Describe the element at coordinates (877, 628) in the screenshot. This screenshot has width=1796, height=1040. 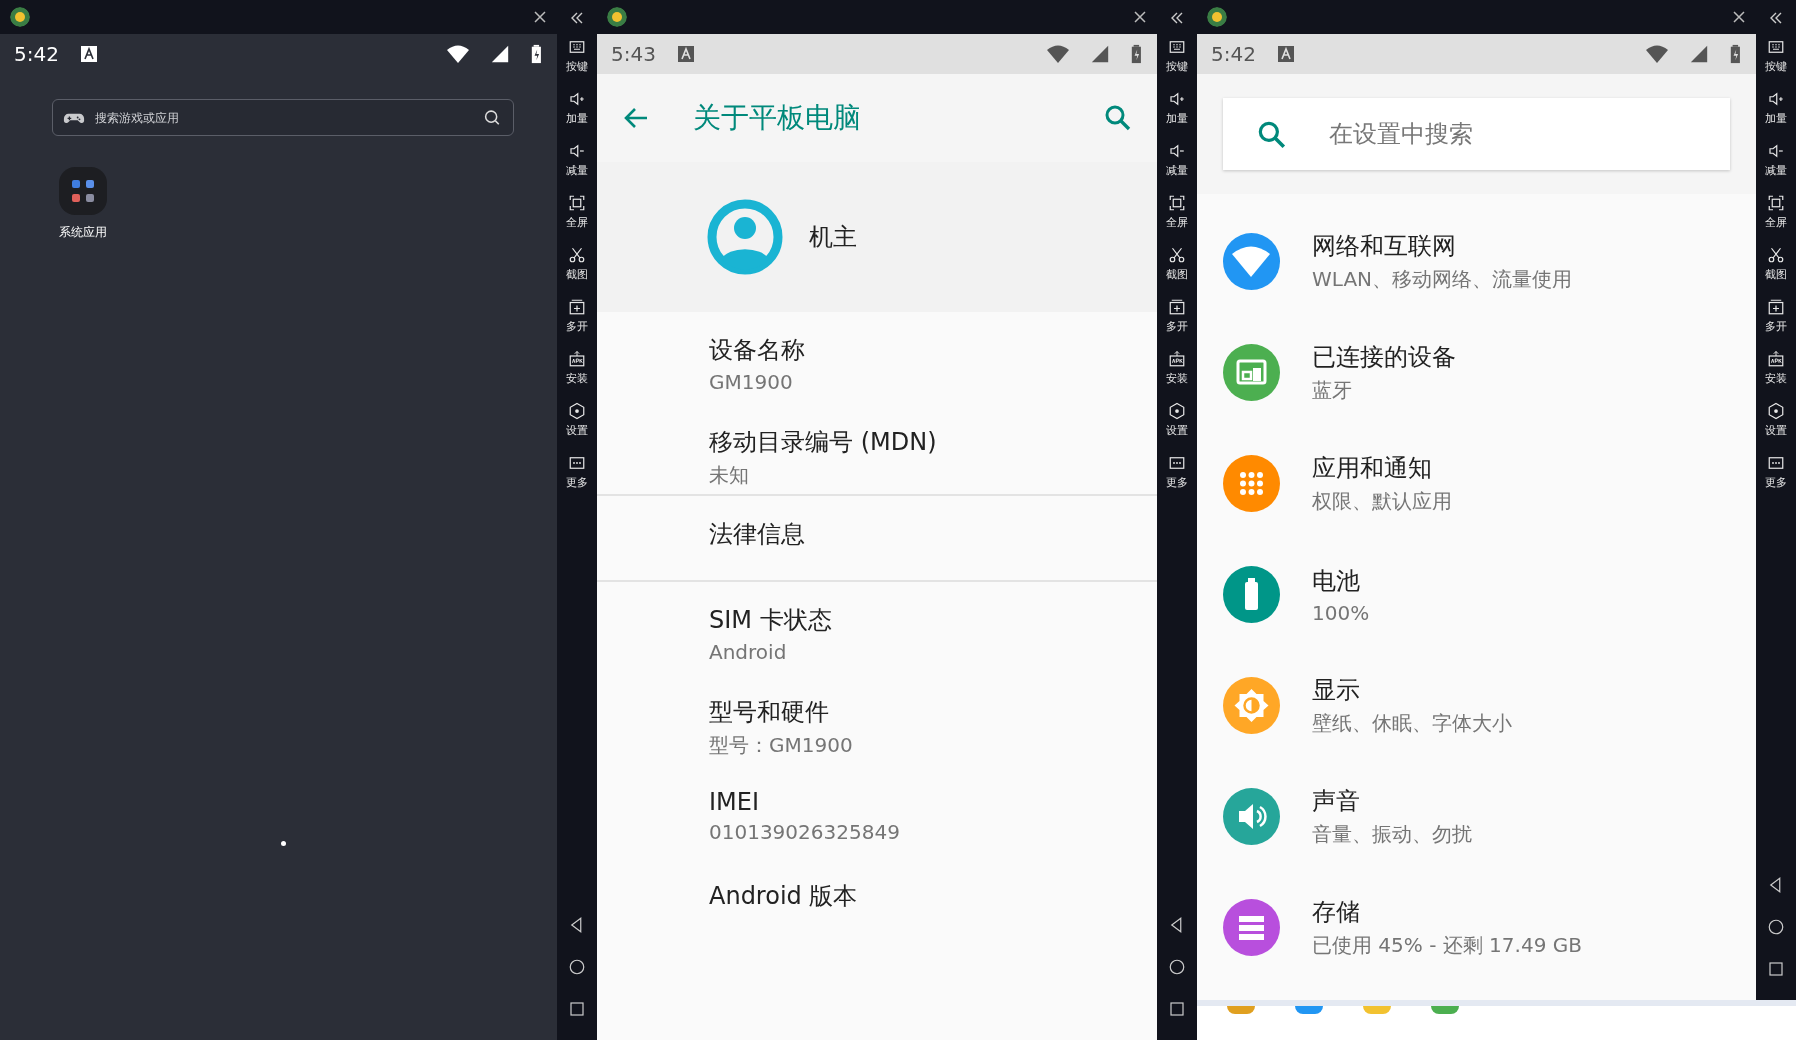
I see `settings-item: SIM 卡状态 Android` at that location.